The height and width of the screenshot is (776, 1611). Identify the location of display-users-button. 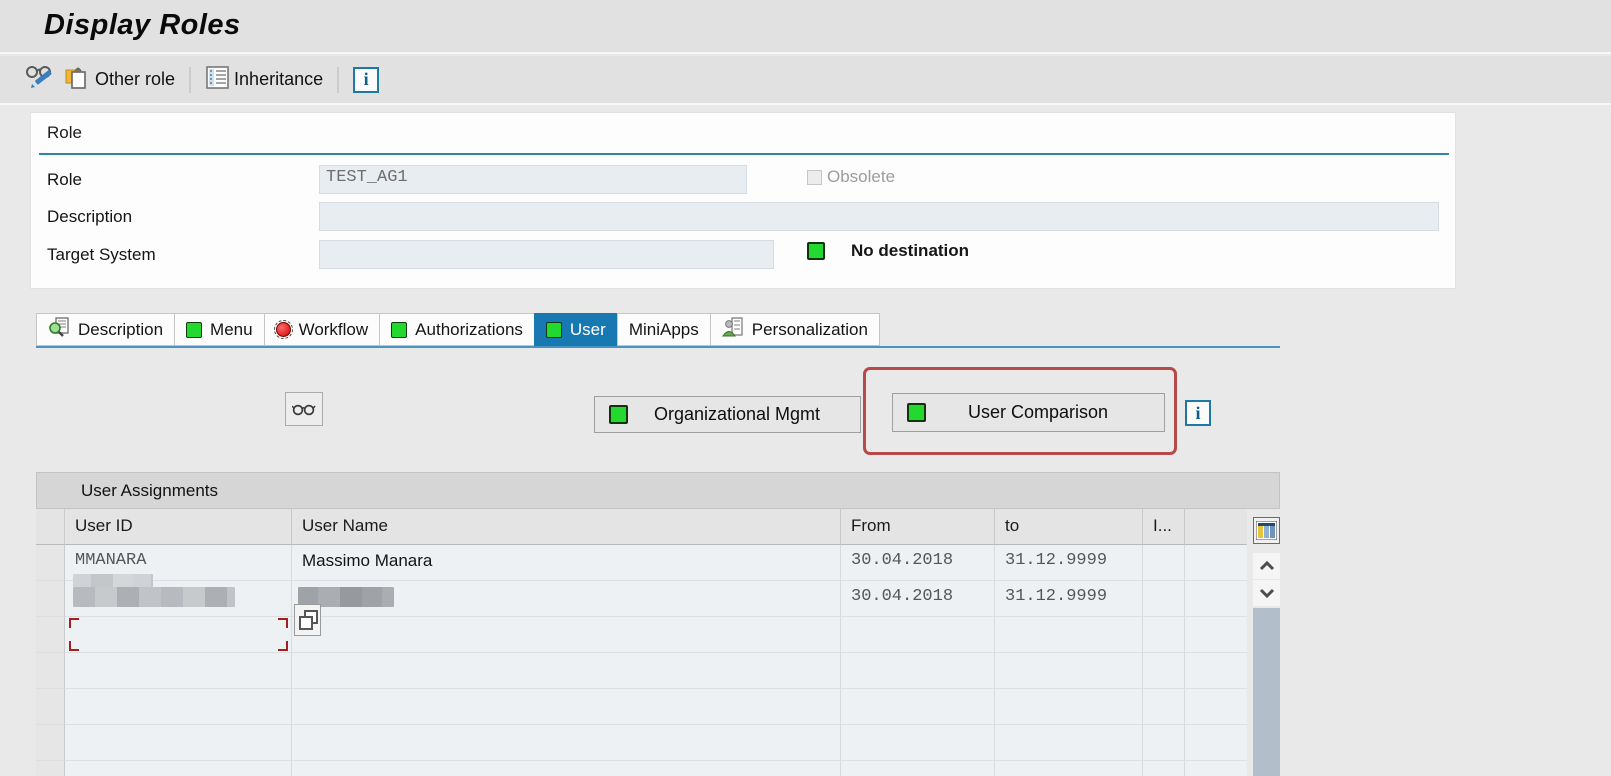
(304, 409).